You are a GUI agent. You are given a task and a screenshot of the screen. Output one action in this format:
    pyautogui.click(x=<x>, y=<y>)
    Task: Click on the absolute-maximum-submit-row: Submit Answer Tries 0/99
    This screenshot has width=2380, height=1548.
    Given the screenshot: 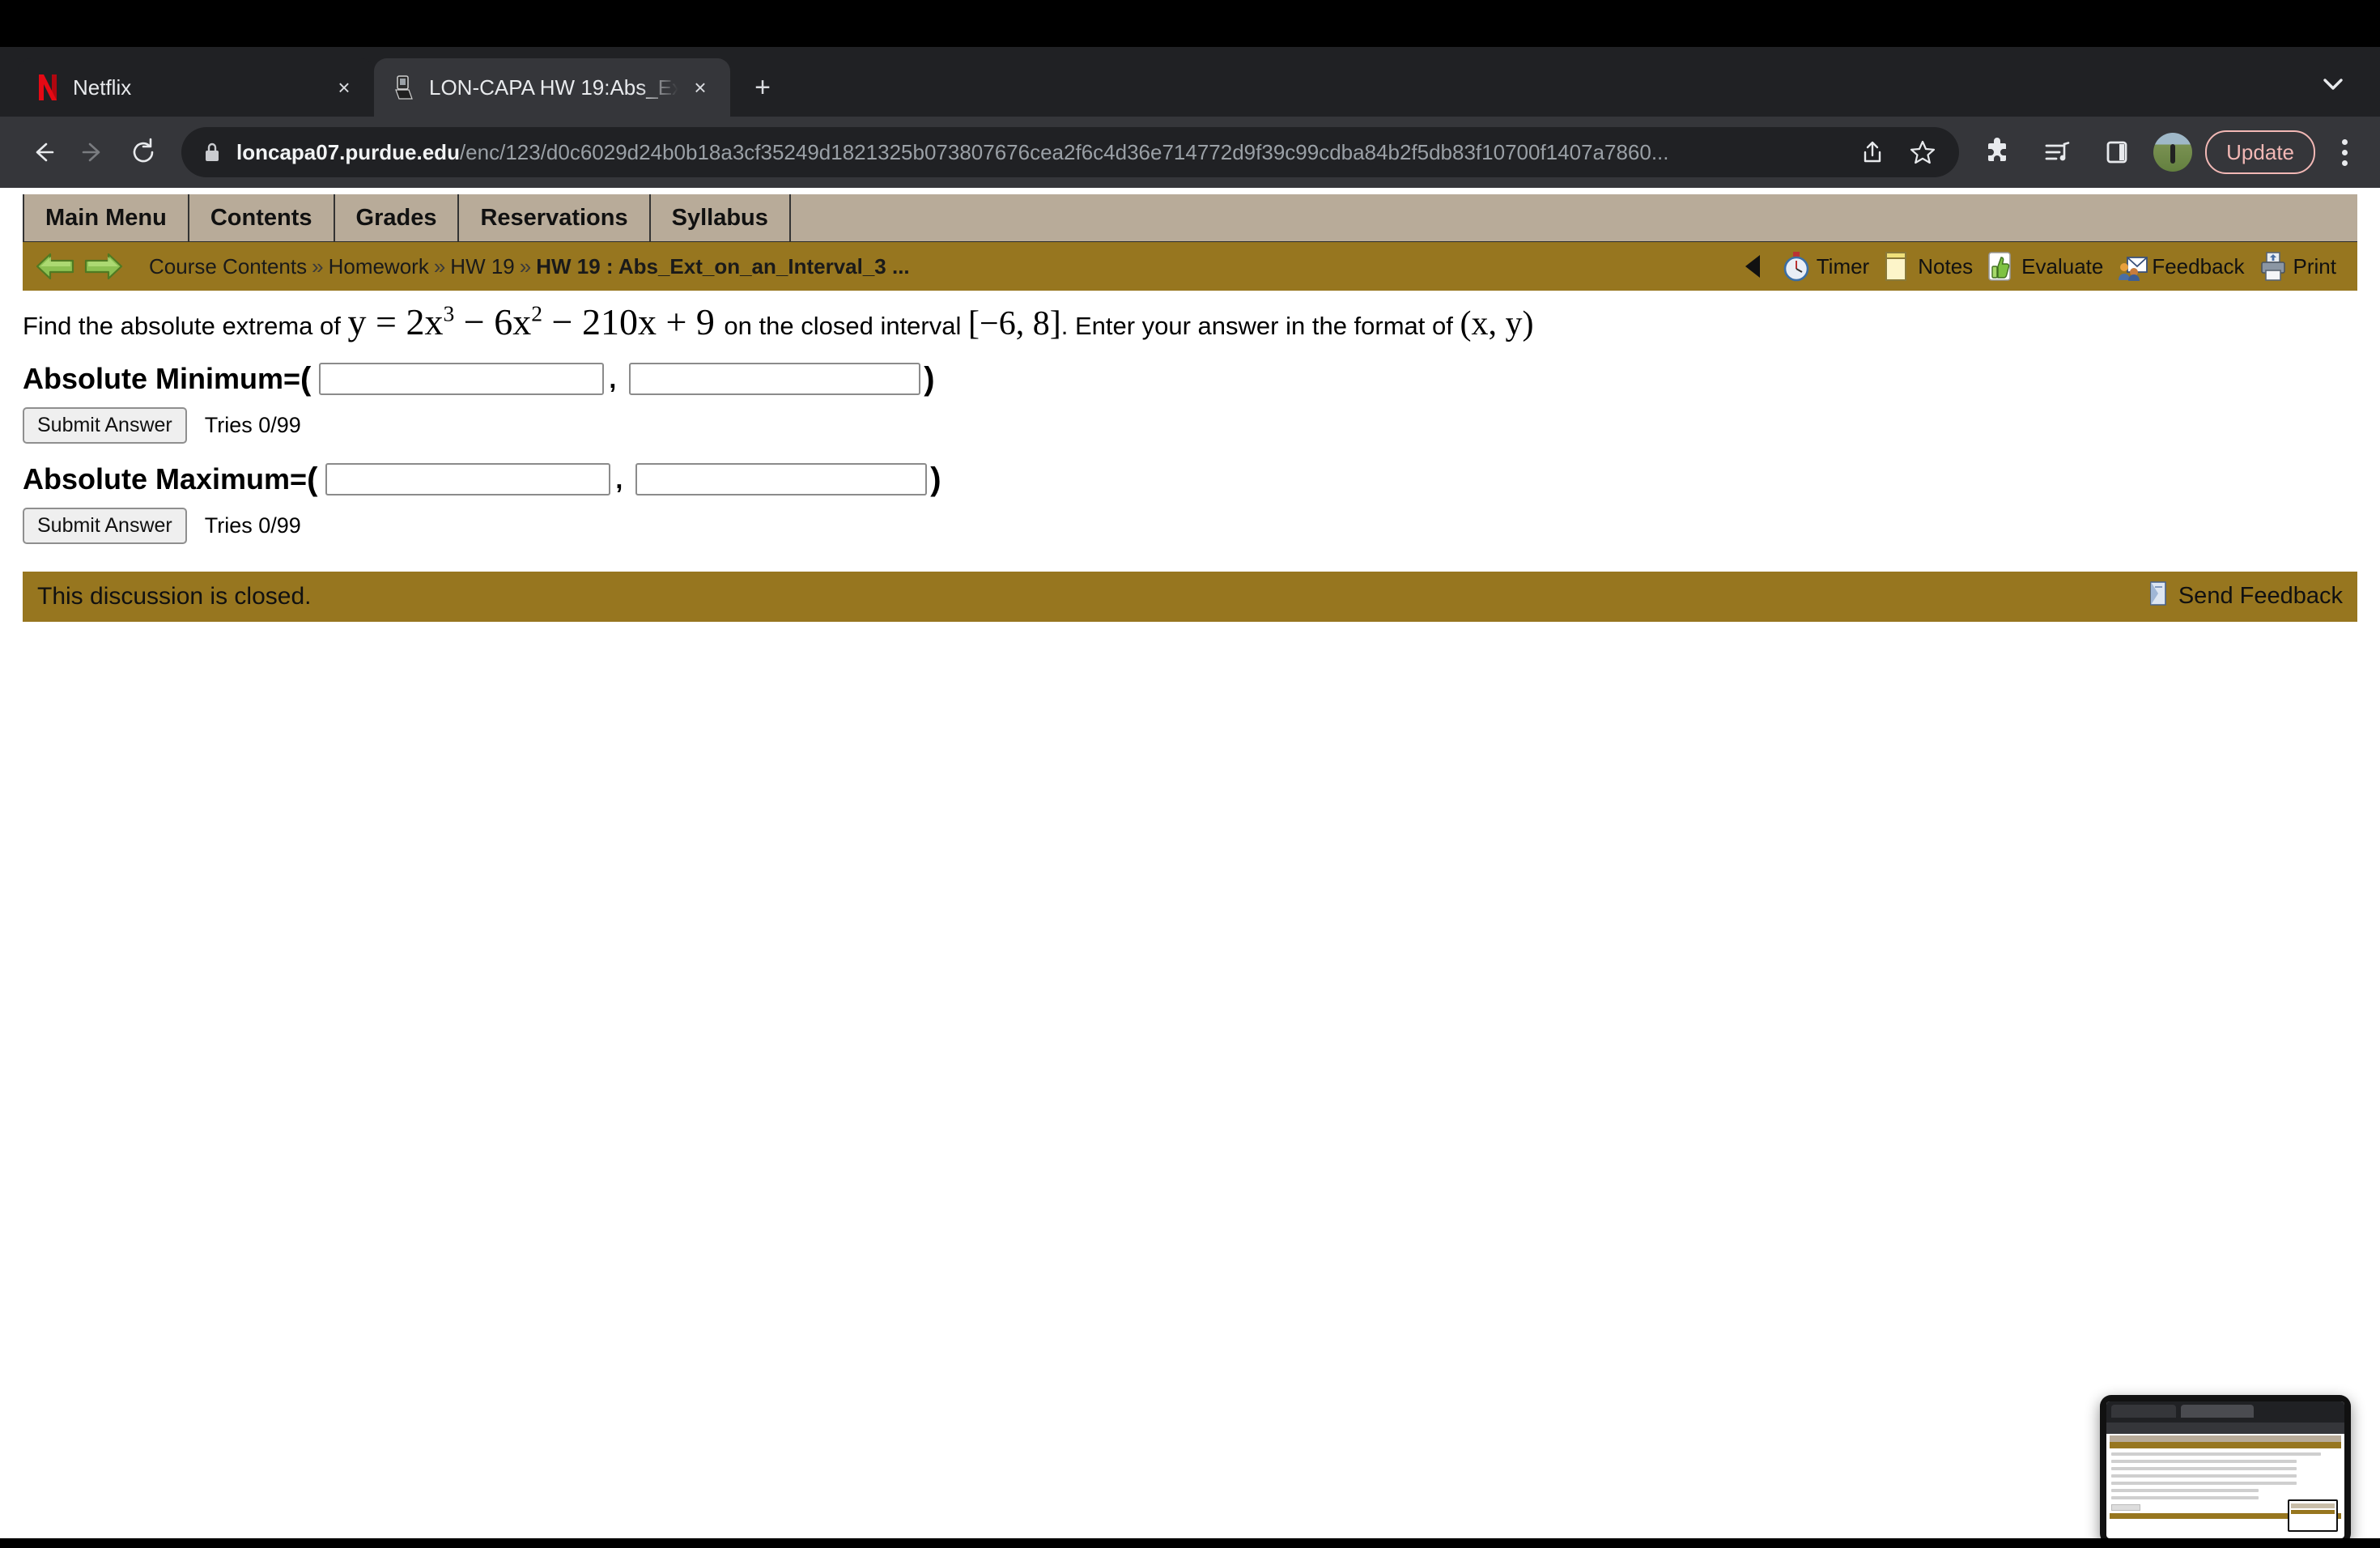 What is the action you would take?
    pyautogui.click(x=1190, y=525)
    